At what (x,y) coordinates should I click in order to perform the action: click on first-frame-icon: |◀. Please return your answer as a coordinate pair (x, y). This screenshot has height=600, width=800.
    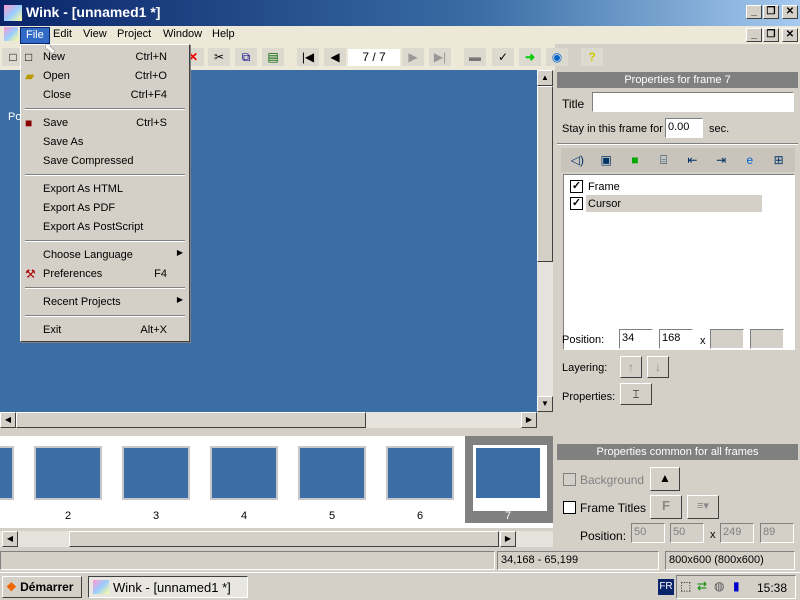
    Looking at the image, I should click on (308, 57).